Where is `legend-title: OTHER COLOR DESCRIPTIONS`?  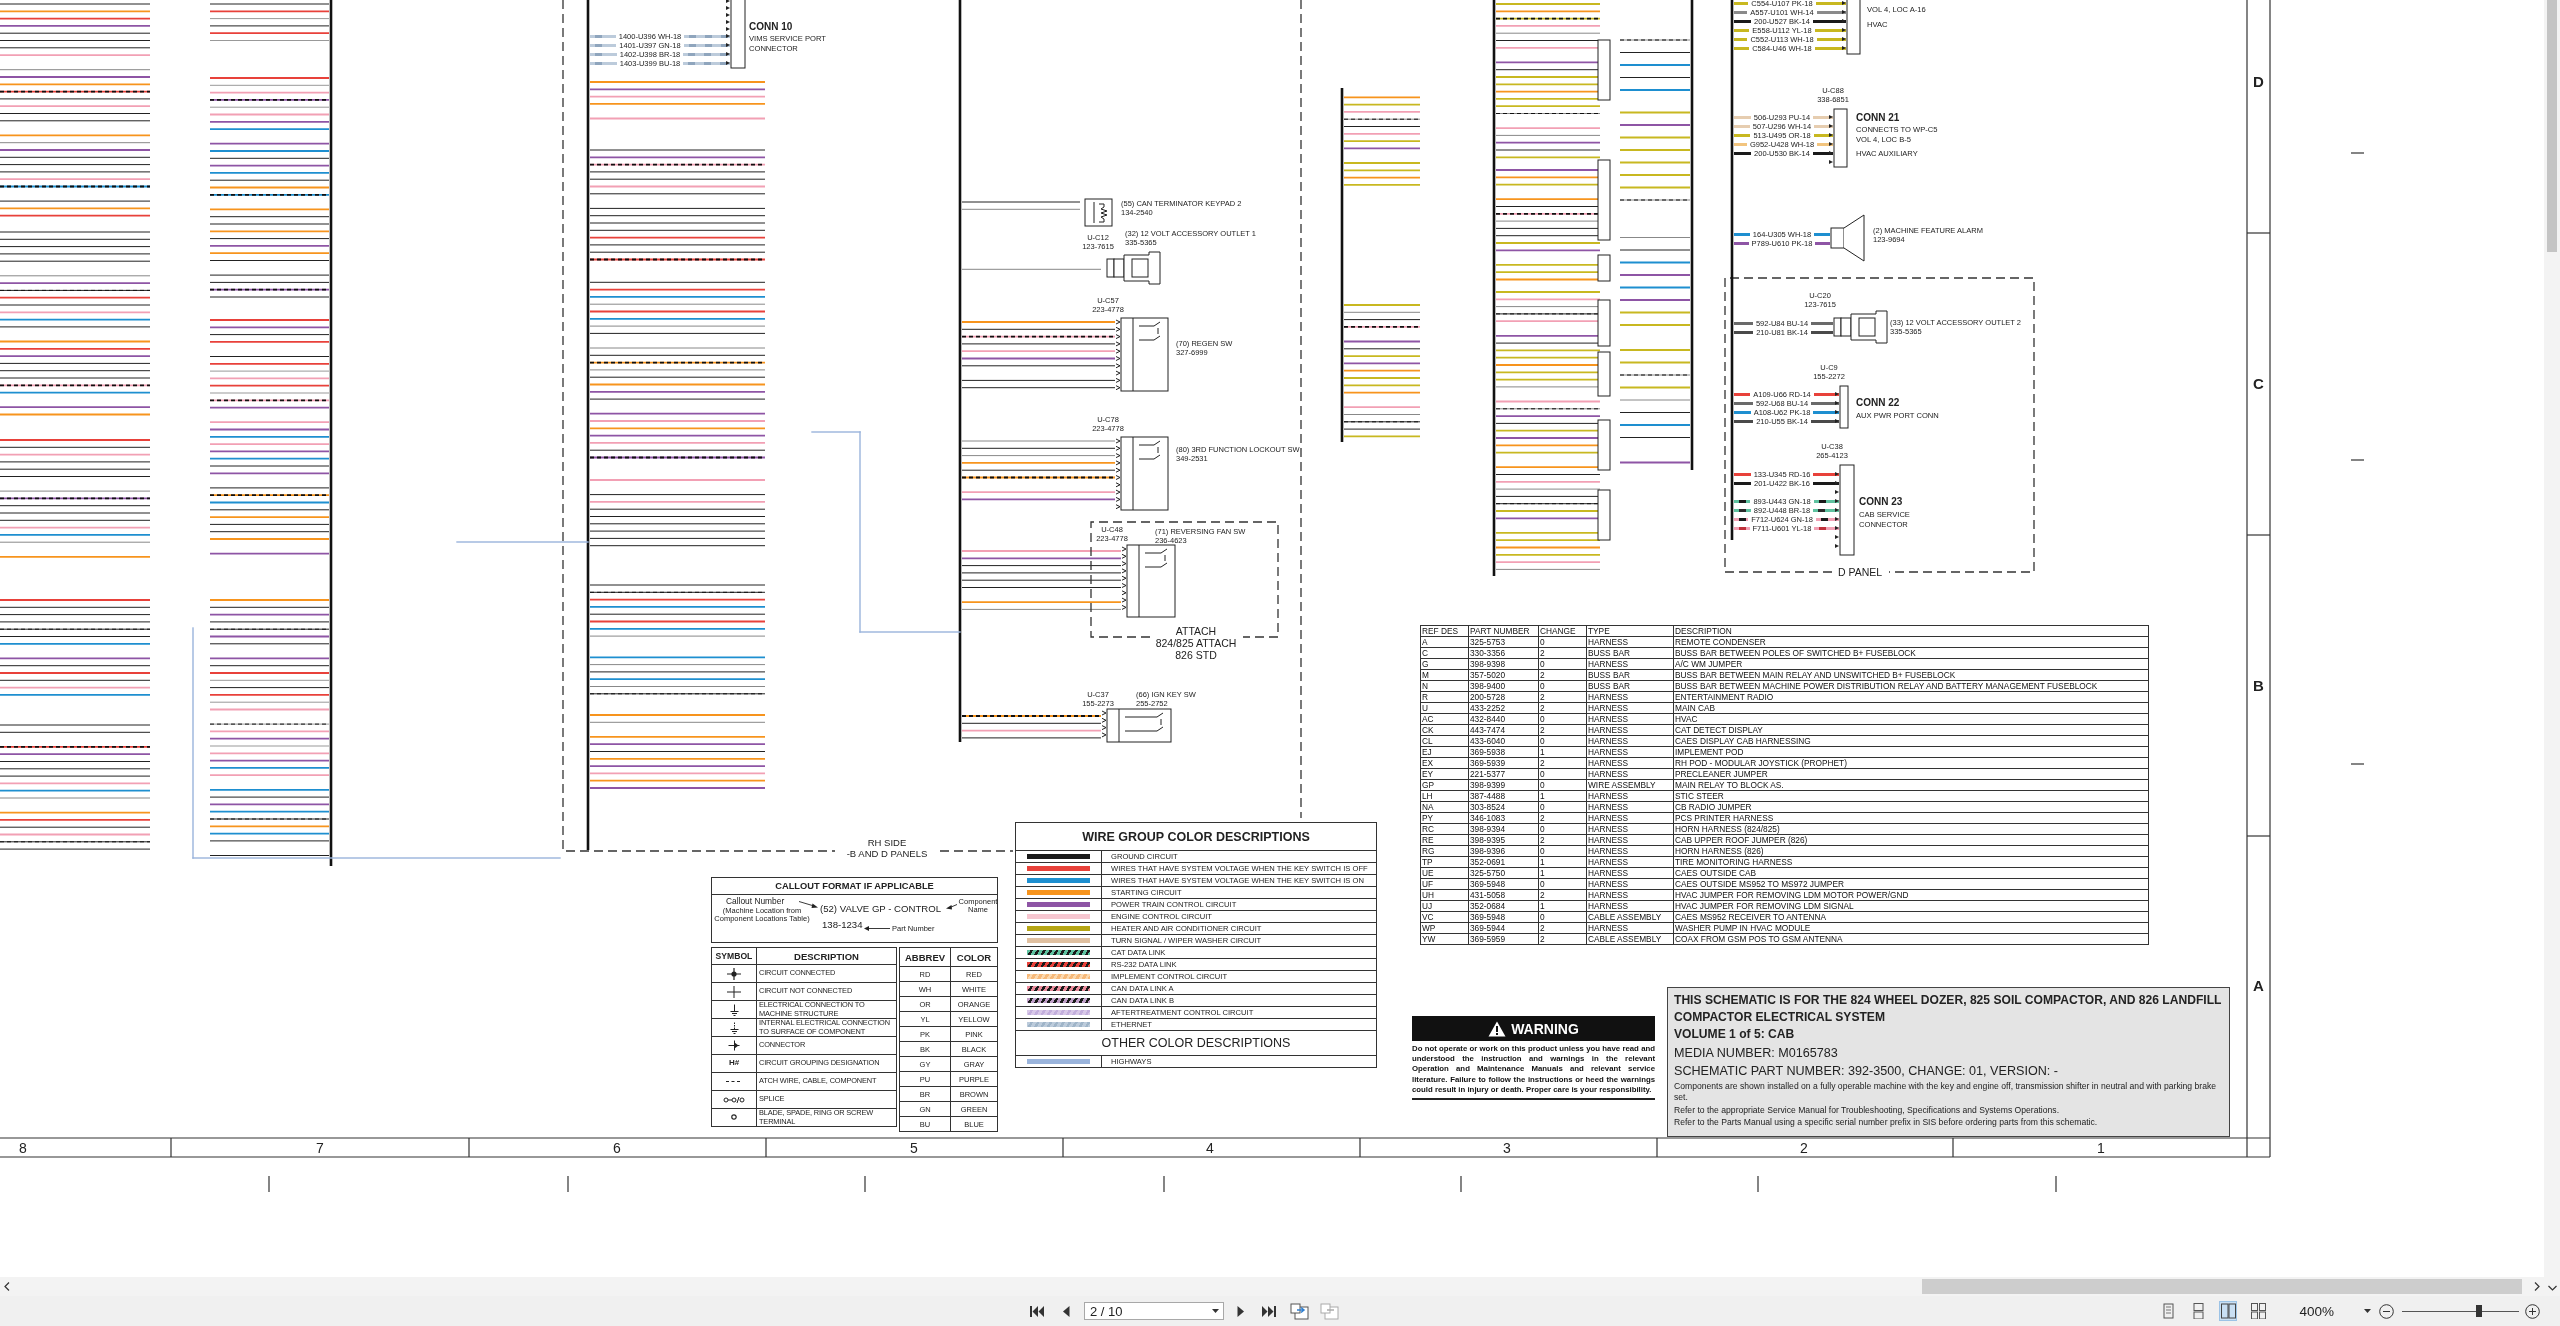 legend-title: OTHER COLOR DESCRIPTIONS is located at coordinates (1196, 1043).